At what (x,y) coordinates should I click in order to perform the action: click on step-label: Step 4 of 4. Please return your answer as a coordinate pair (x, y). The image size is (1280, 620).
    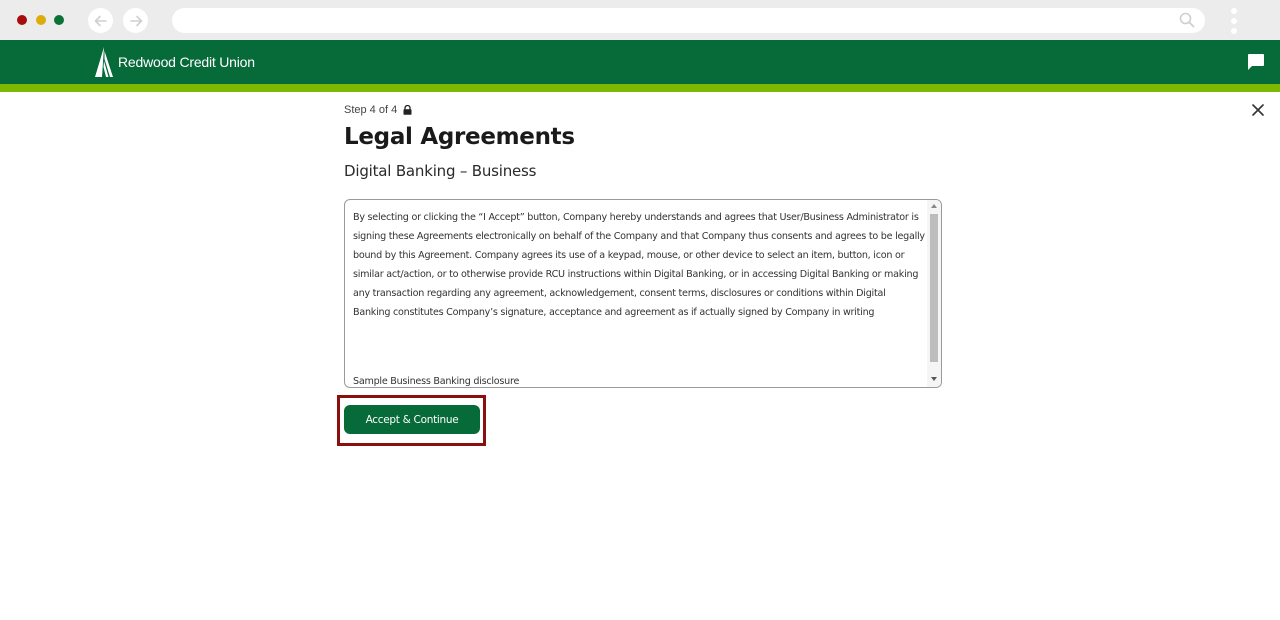
    Looking at the image, I should click on (371, 109).